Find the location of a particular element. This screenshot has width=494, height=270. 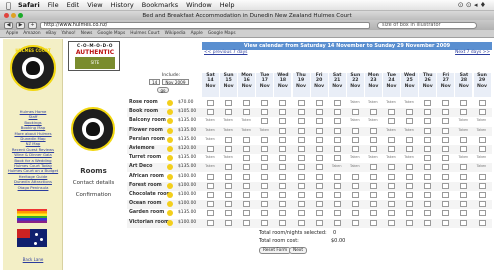

room-name-link: Garden room is located at coordinates (146, 212).